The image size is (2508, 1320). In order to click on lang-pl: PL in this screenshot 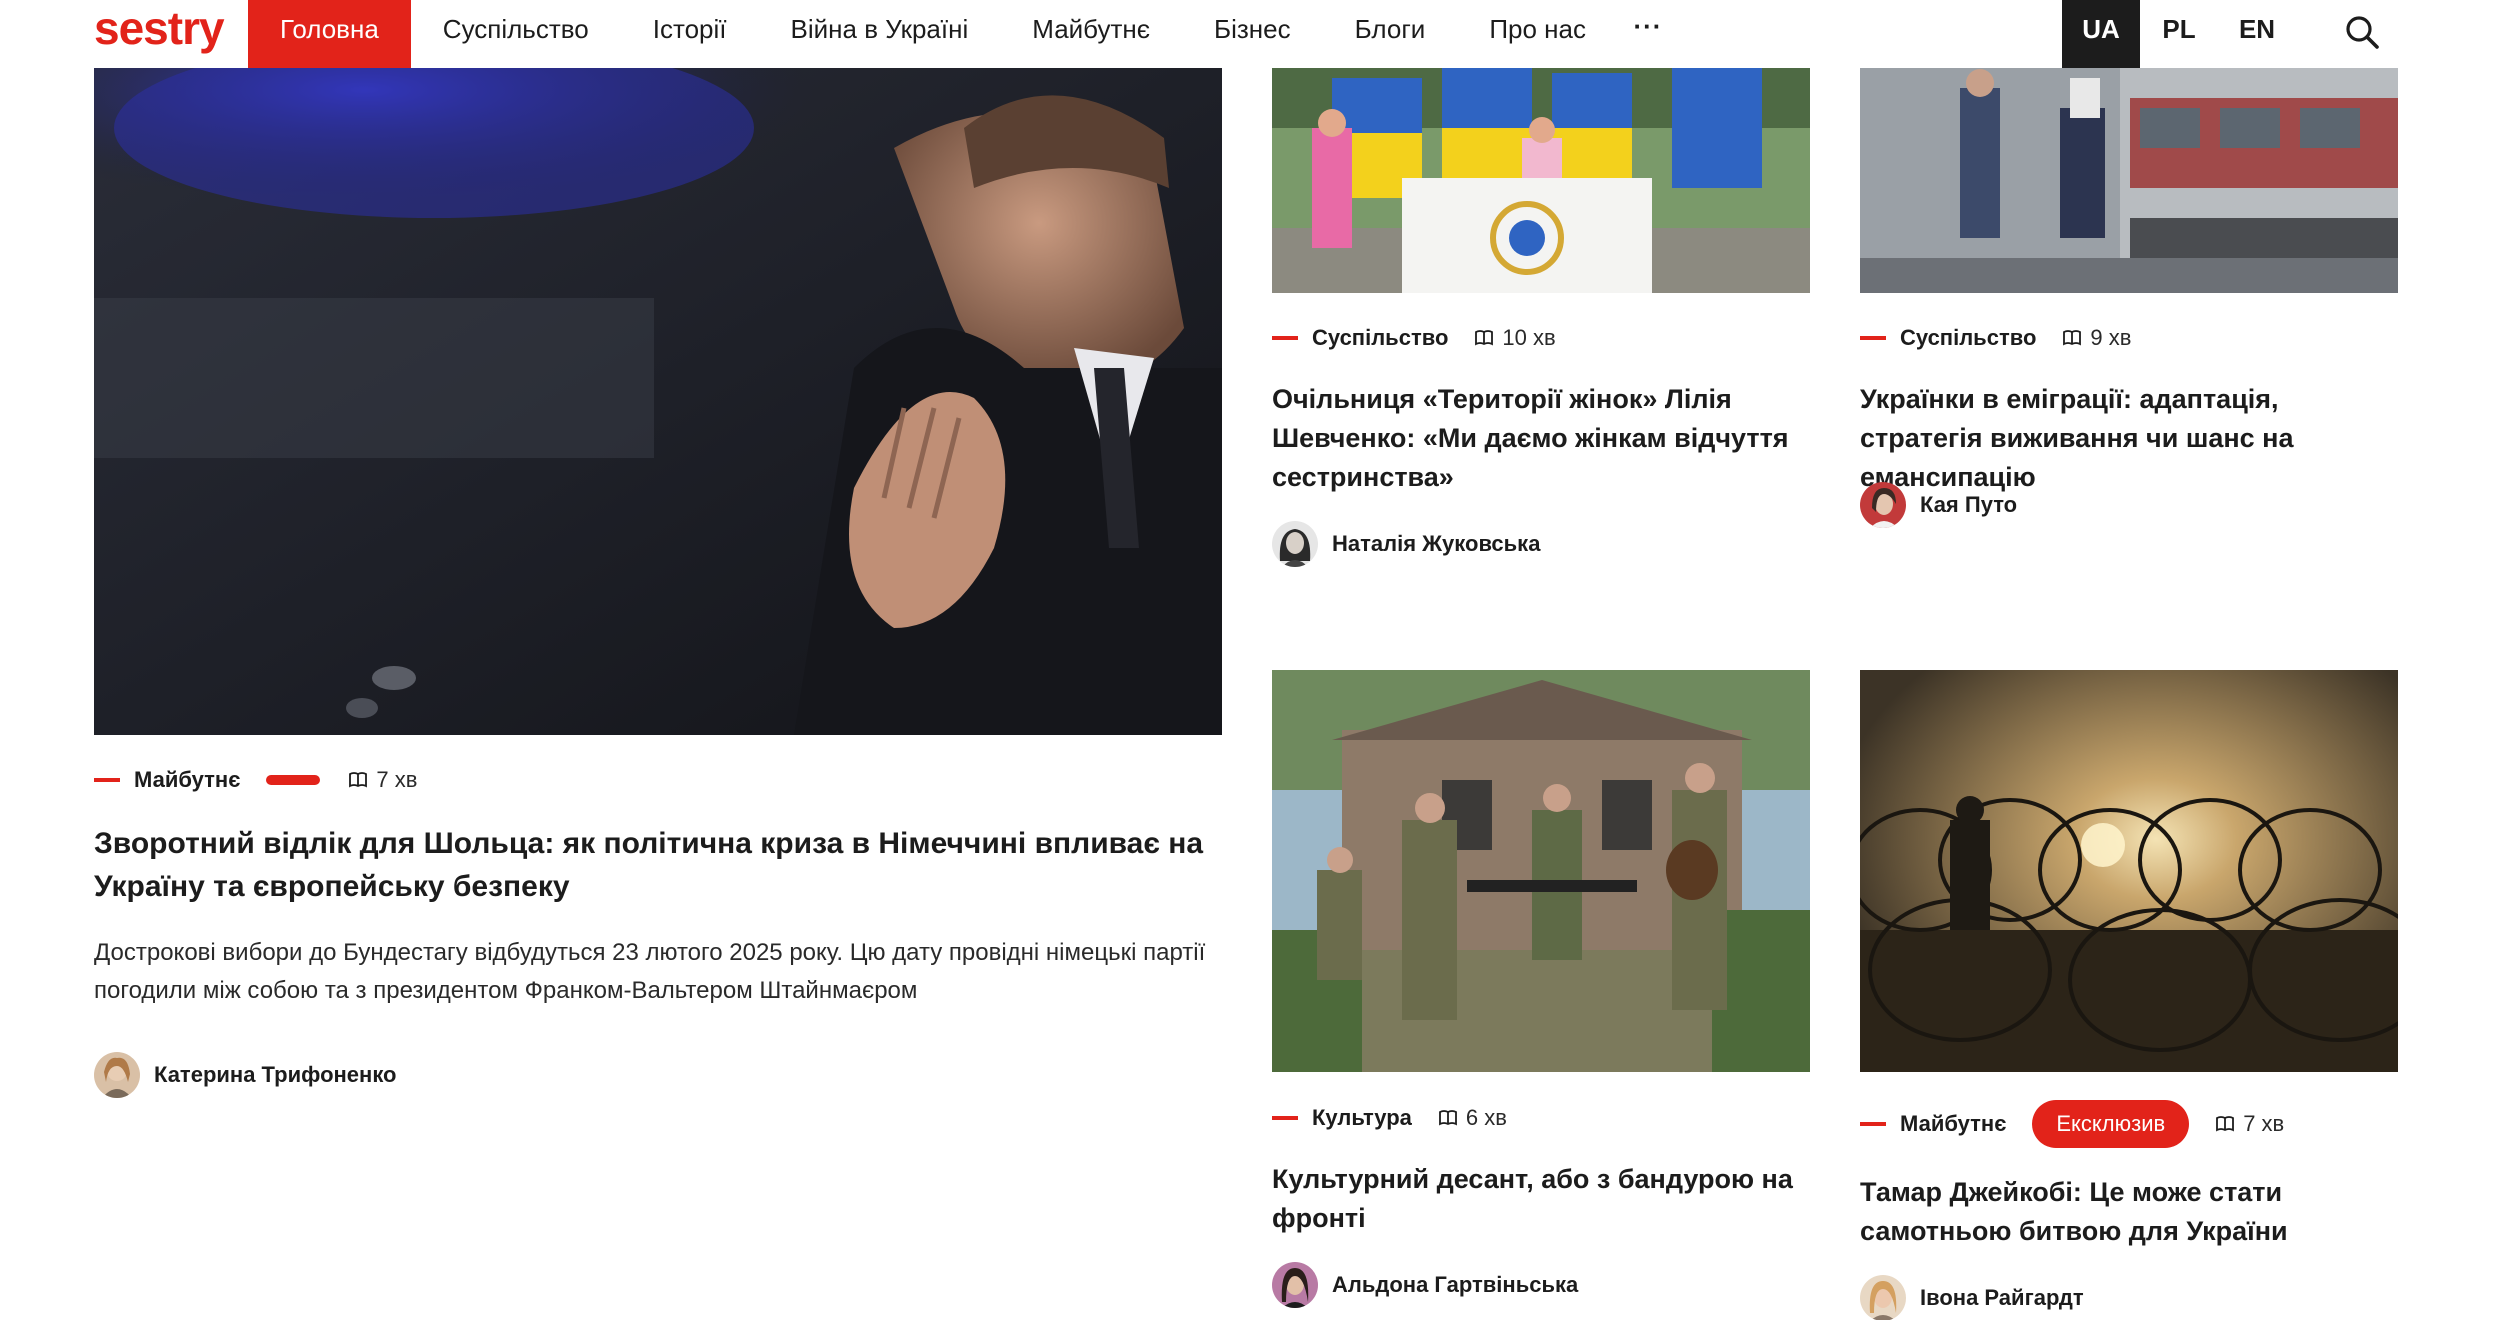, I will do `click(2179, 34)`.